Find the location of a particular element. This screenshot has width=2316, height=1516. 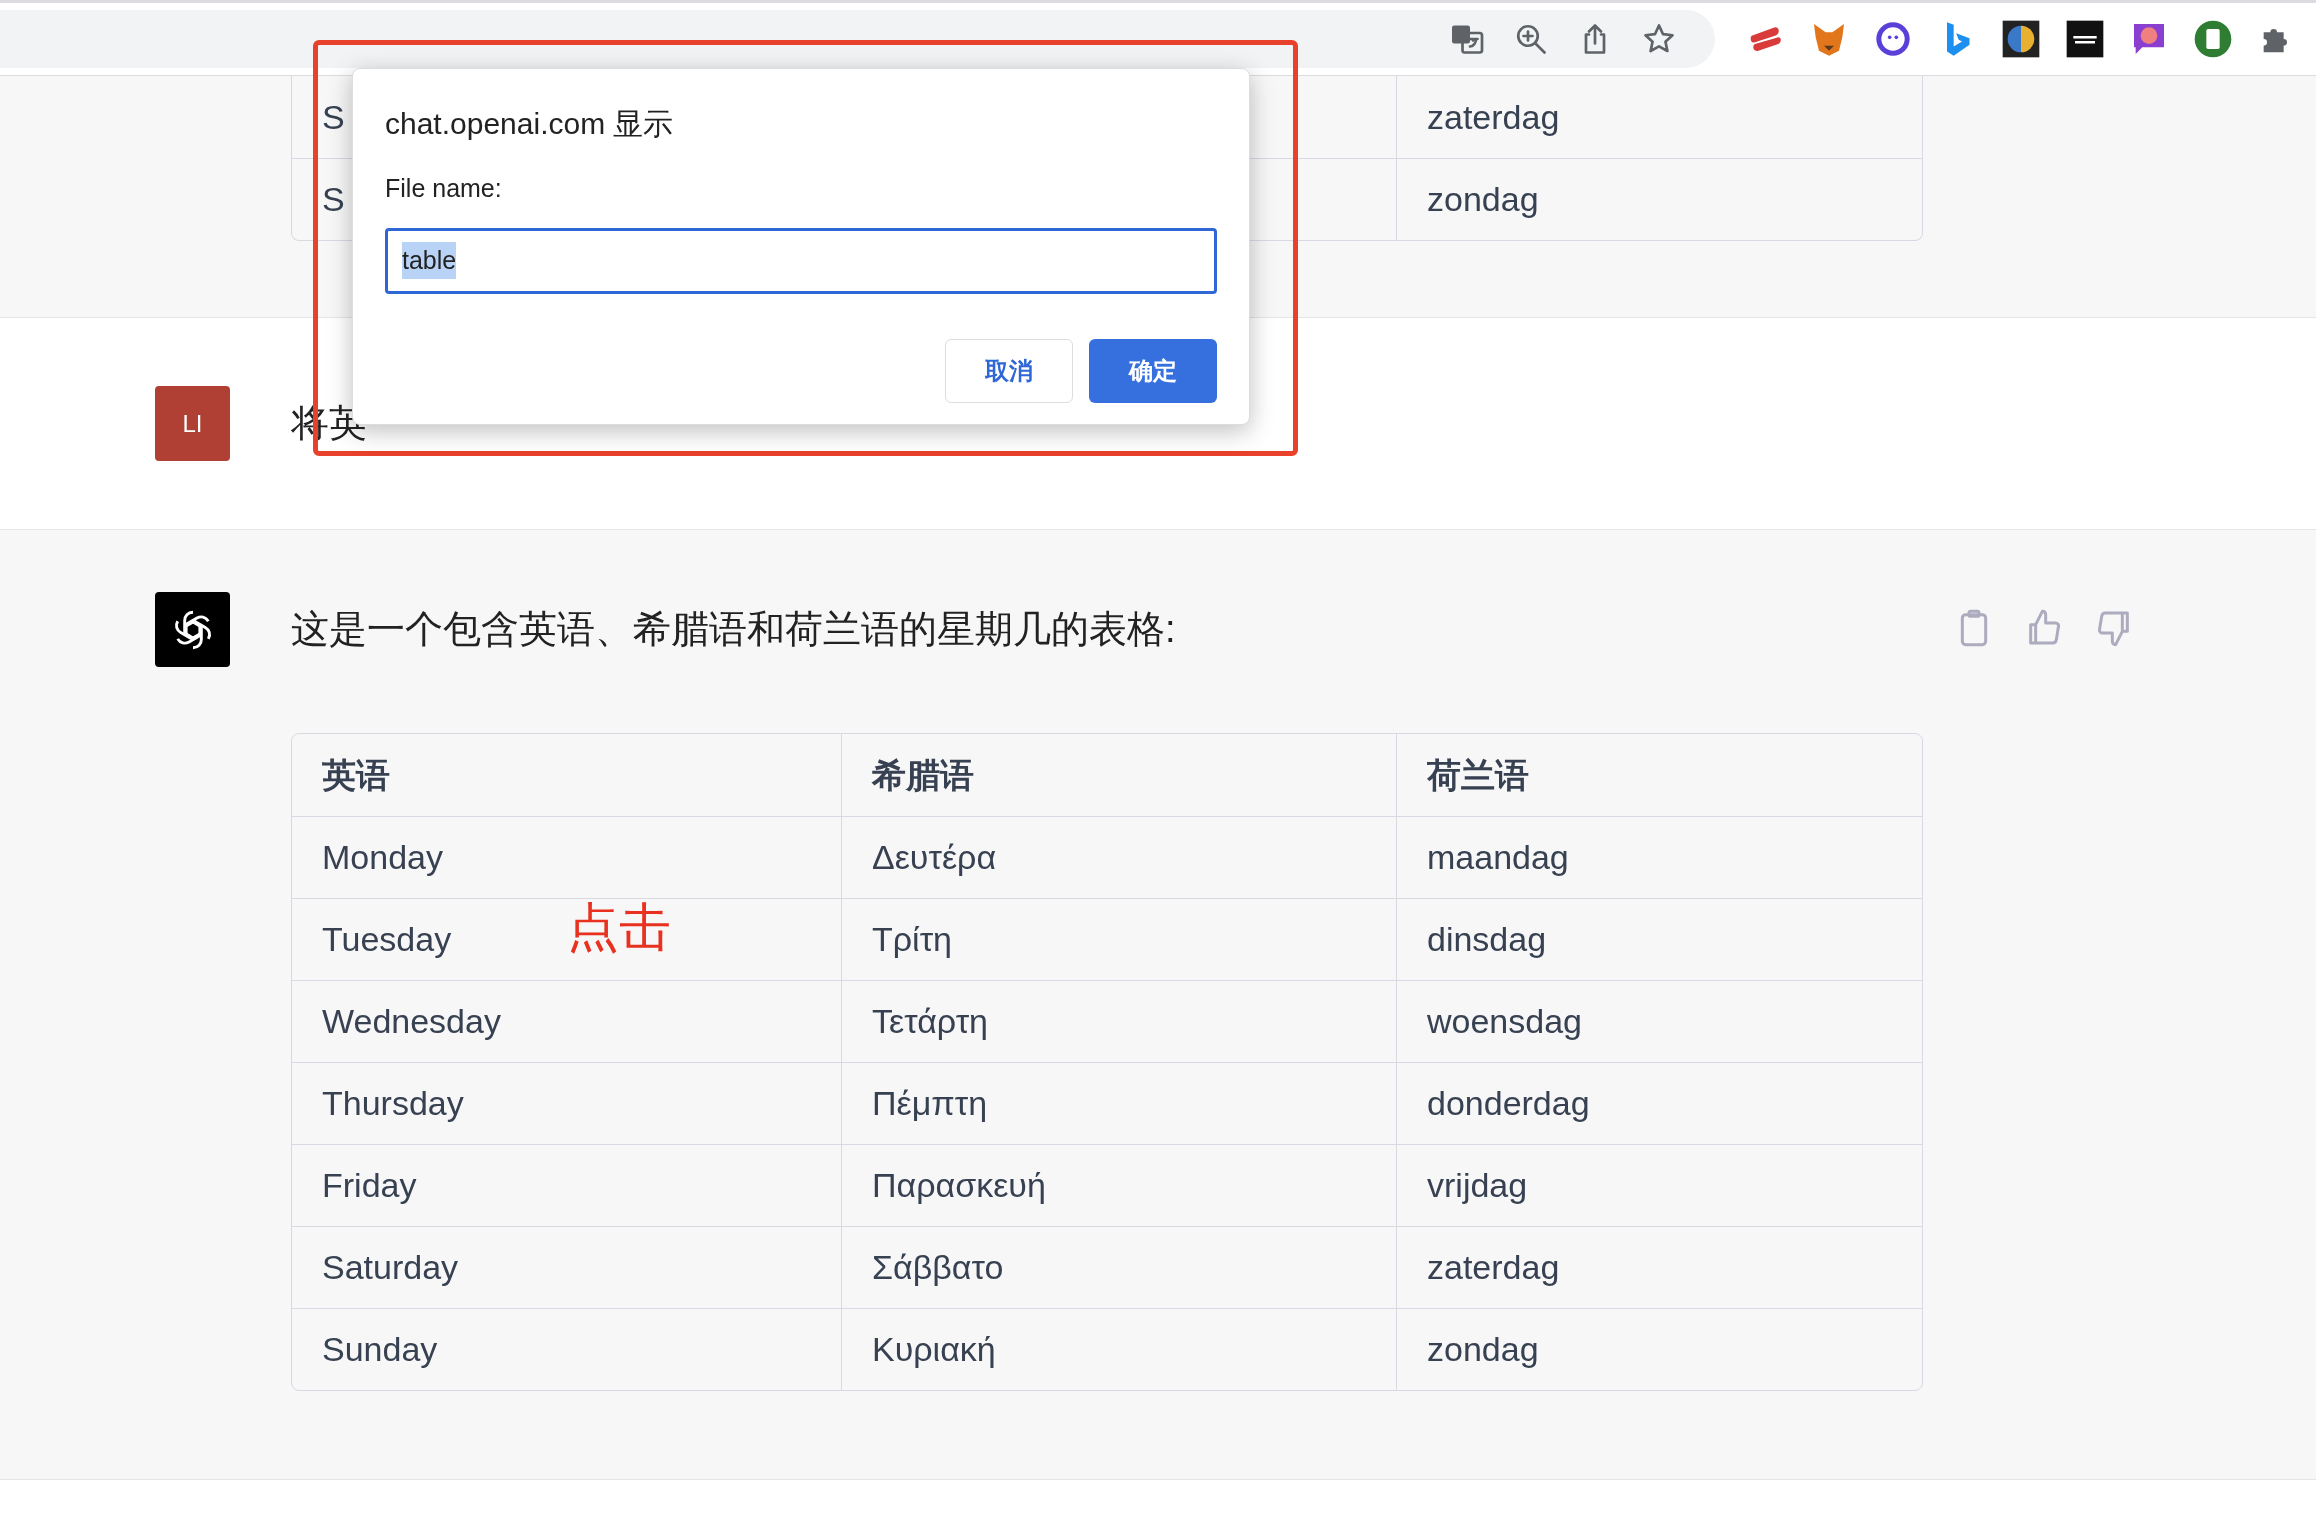

field-label: File name: is located at coordinates (444, 188).